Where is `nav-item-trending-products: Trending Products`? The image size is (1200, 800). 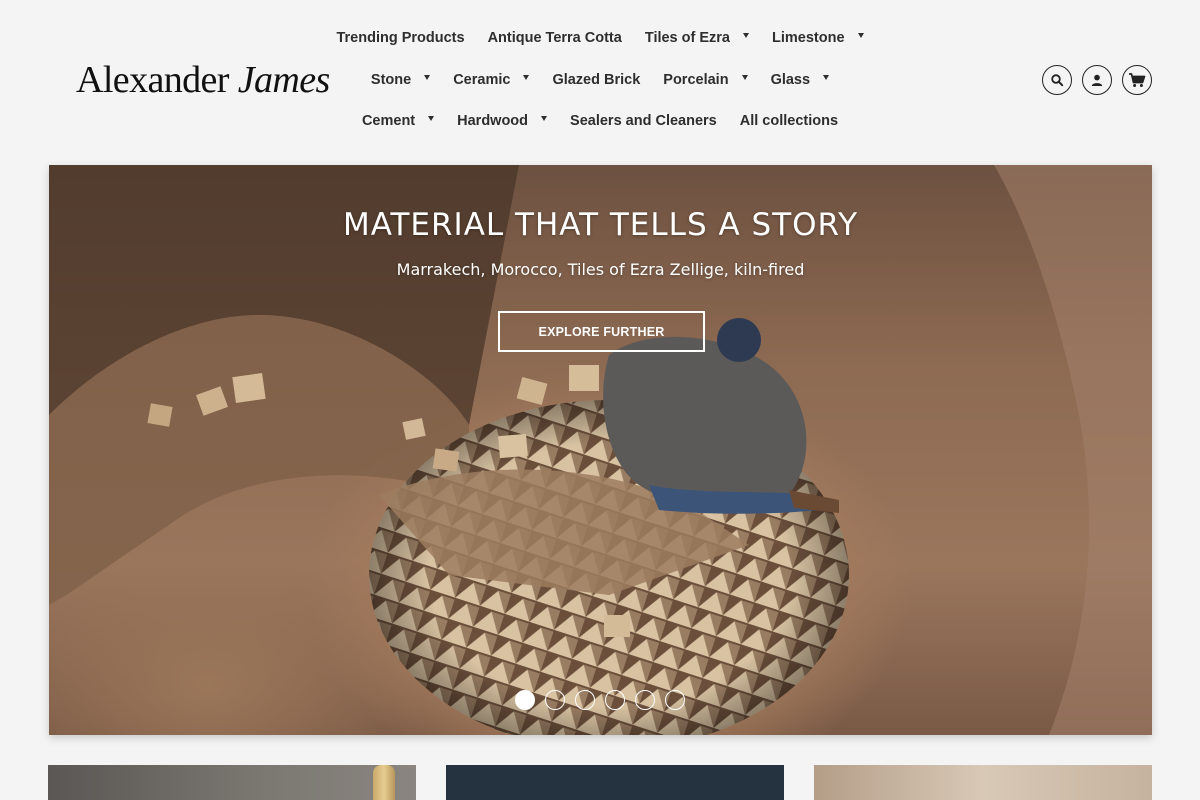 nav-item-trending-products: Trending Products is located at coordinates (400, 38).